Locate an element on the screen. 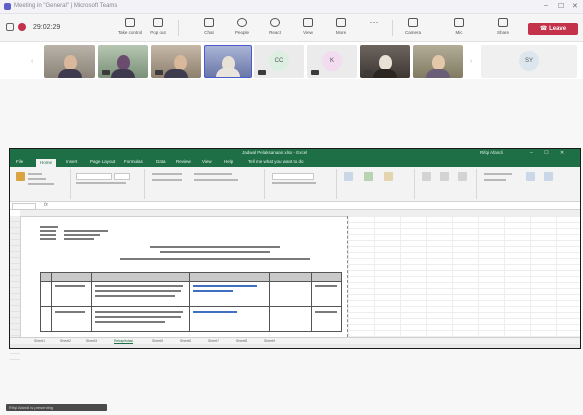  excel-tab: Formulas is located at coordinates (133, 161).